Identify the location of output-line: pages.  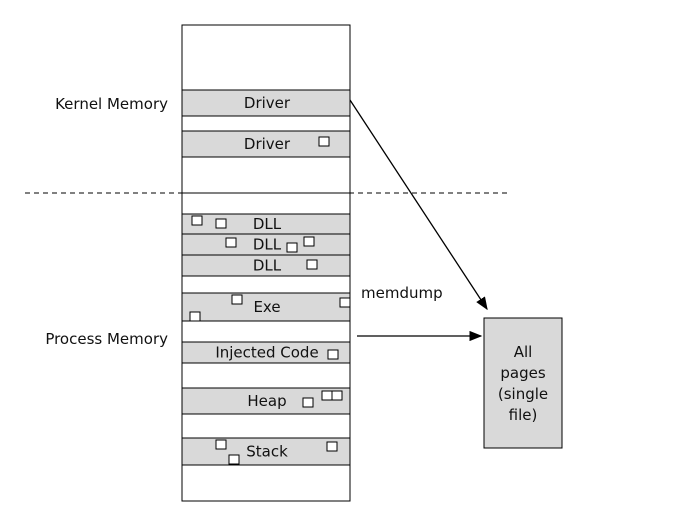
(522, 373).